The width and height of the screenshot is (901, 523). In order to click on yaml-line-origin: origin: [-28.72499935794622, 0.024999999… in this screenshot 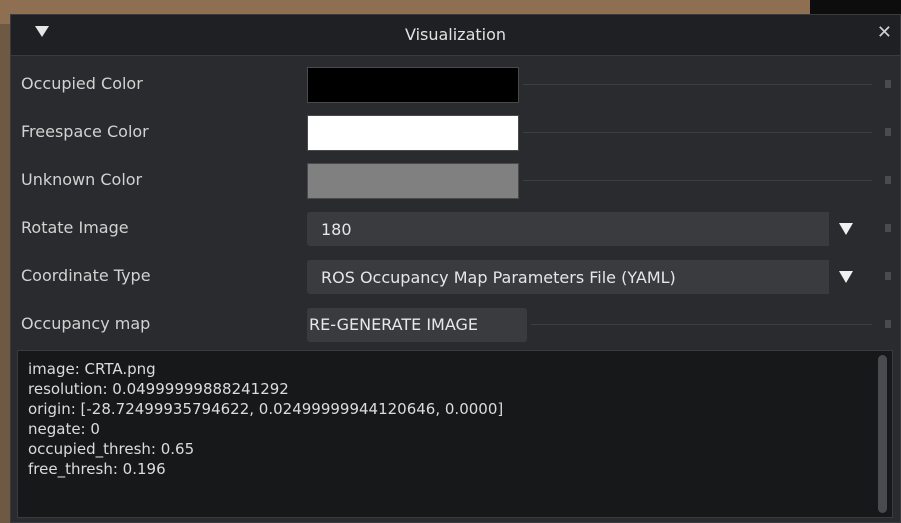, I will do `click(266, 409)`.